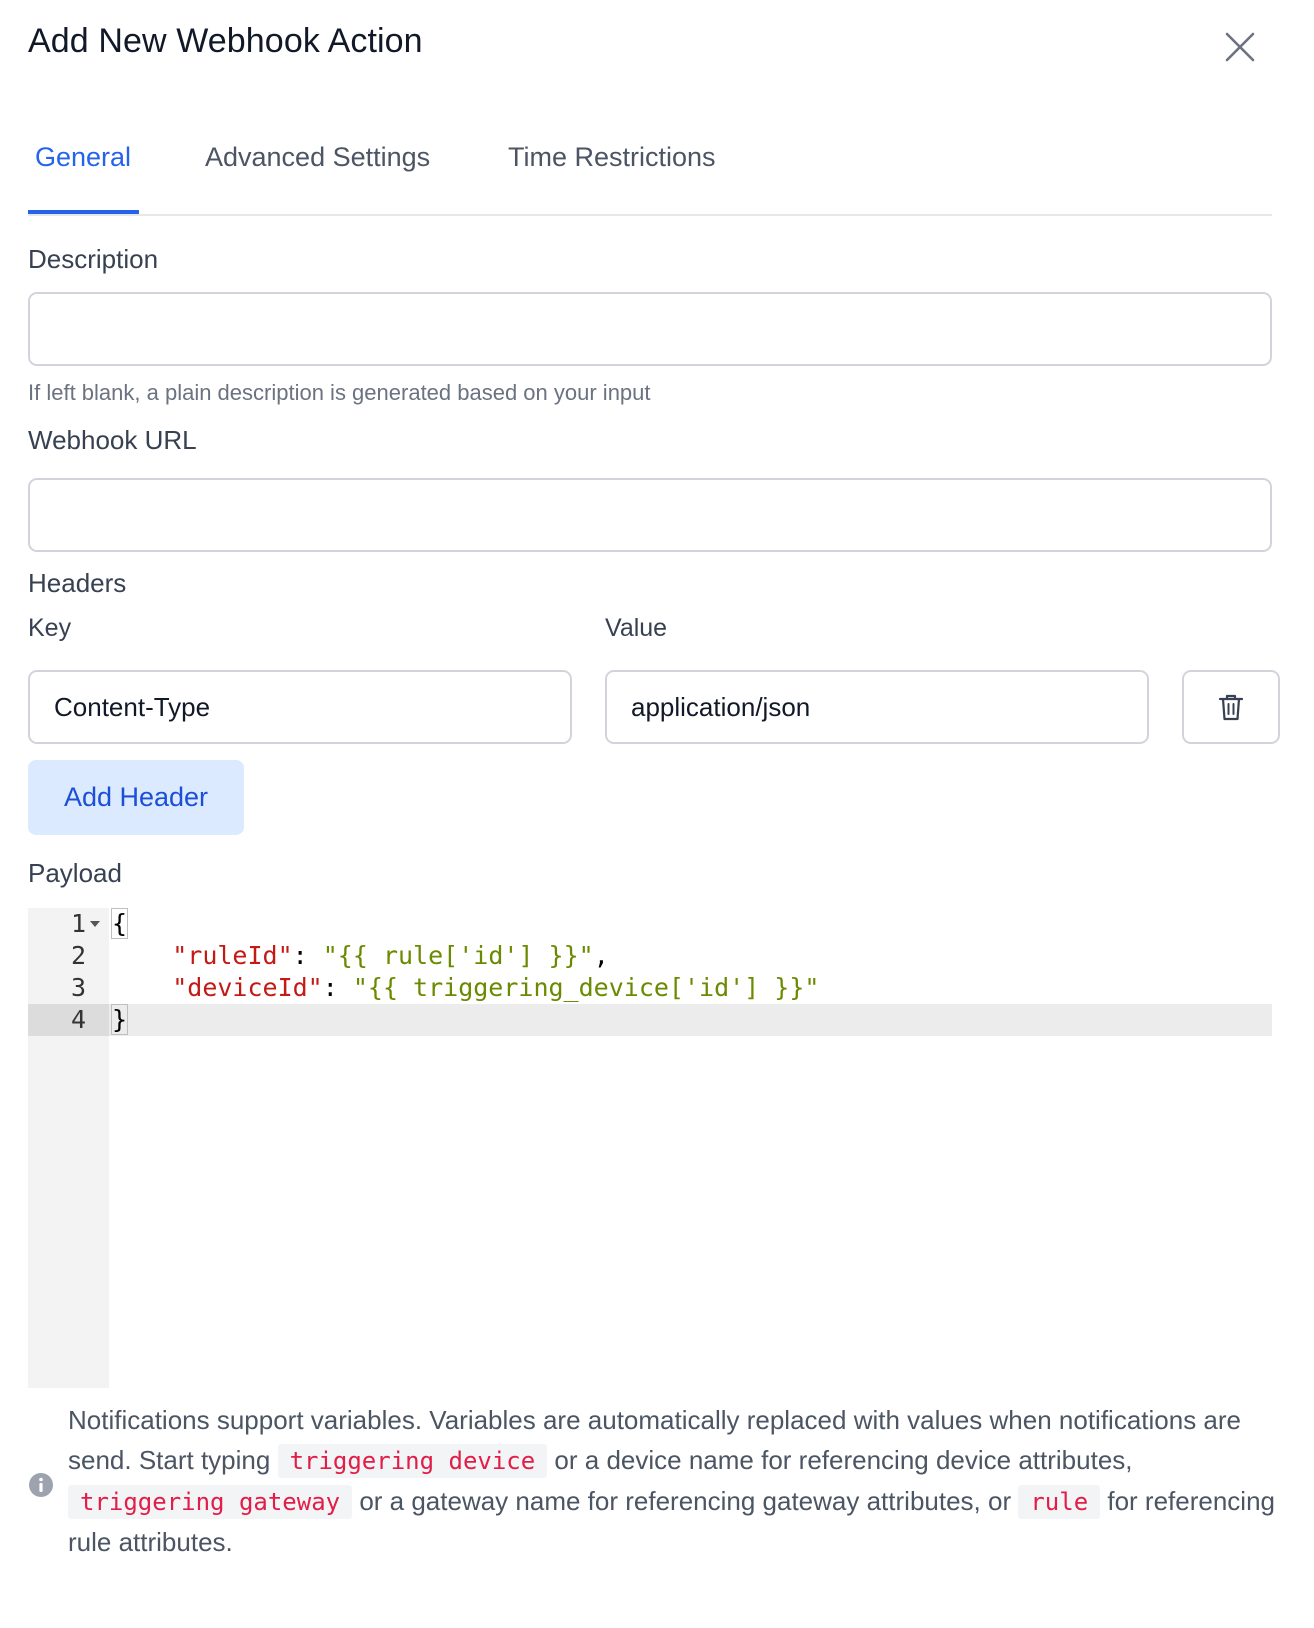 This screenshot has height=1628, width=1314. Describe the element at coordinates (412, 1461) in the screenshot. I see `variable-chip-triggering-device: triggering device` at that location.